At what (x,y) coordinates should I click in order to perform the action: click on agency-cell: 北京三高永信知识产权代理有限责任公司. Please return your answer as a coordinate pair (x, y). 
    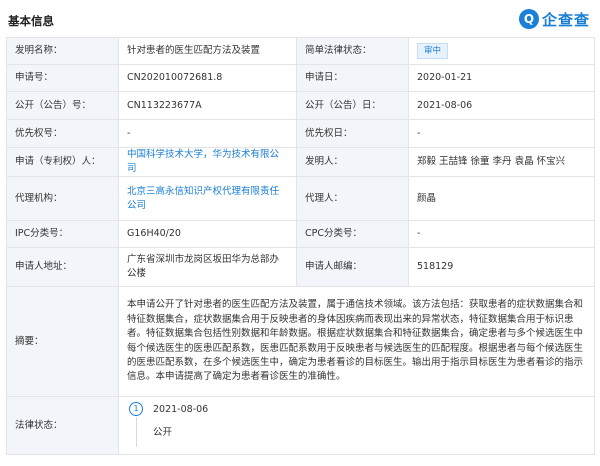
    Looking at the image, I should click on (207, 198).